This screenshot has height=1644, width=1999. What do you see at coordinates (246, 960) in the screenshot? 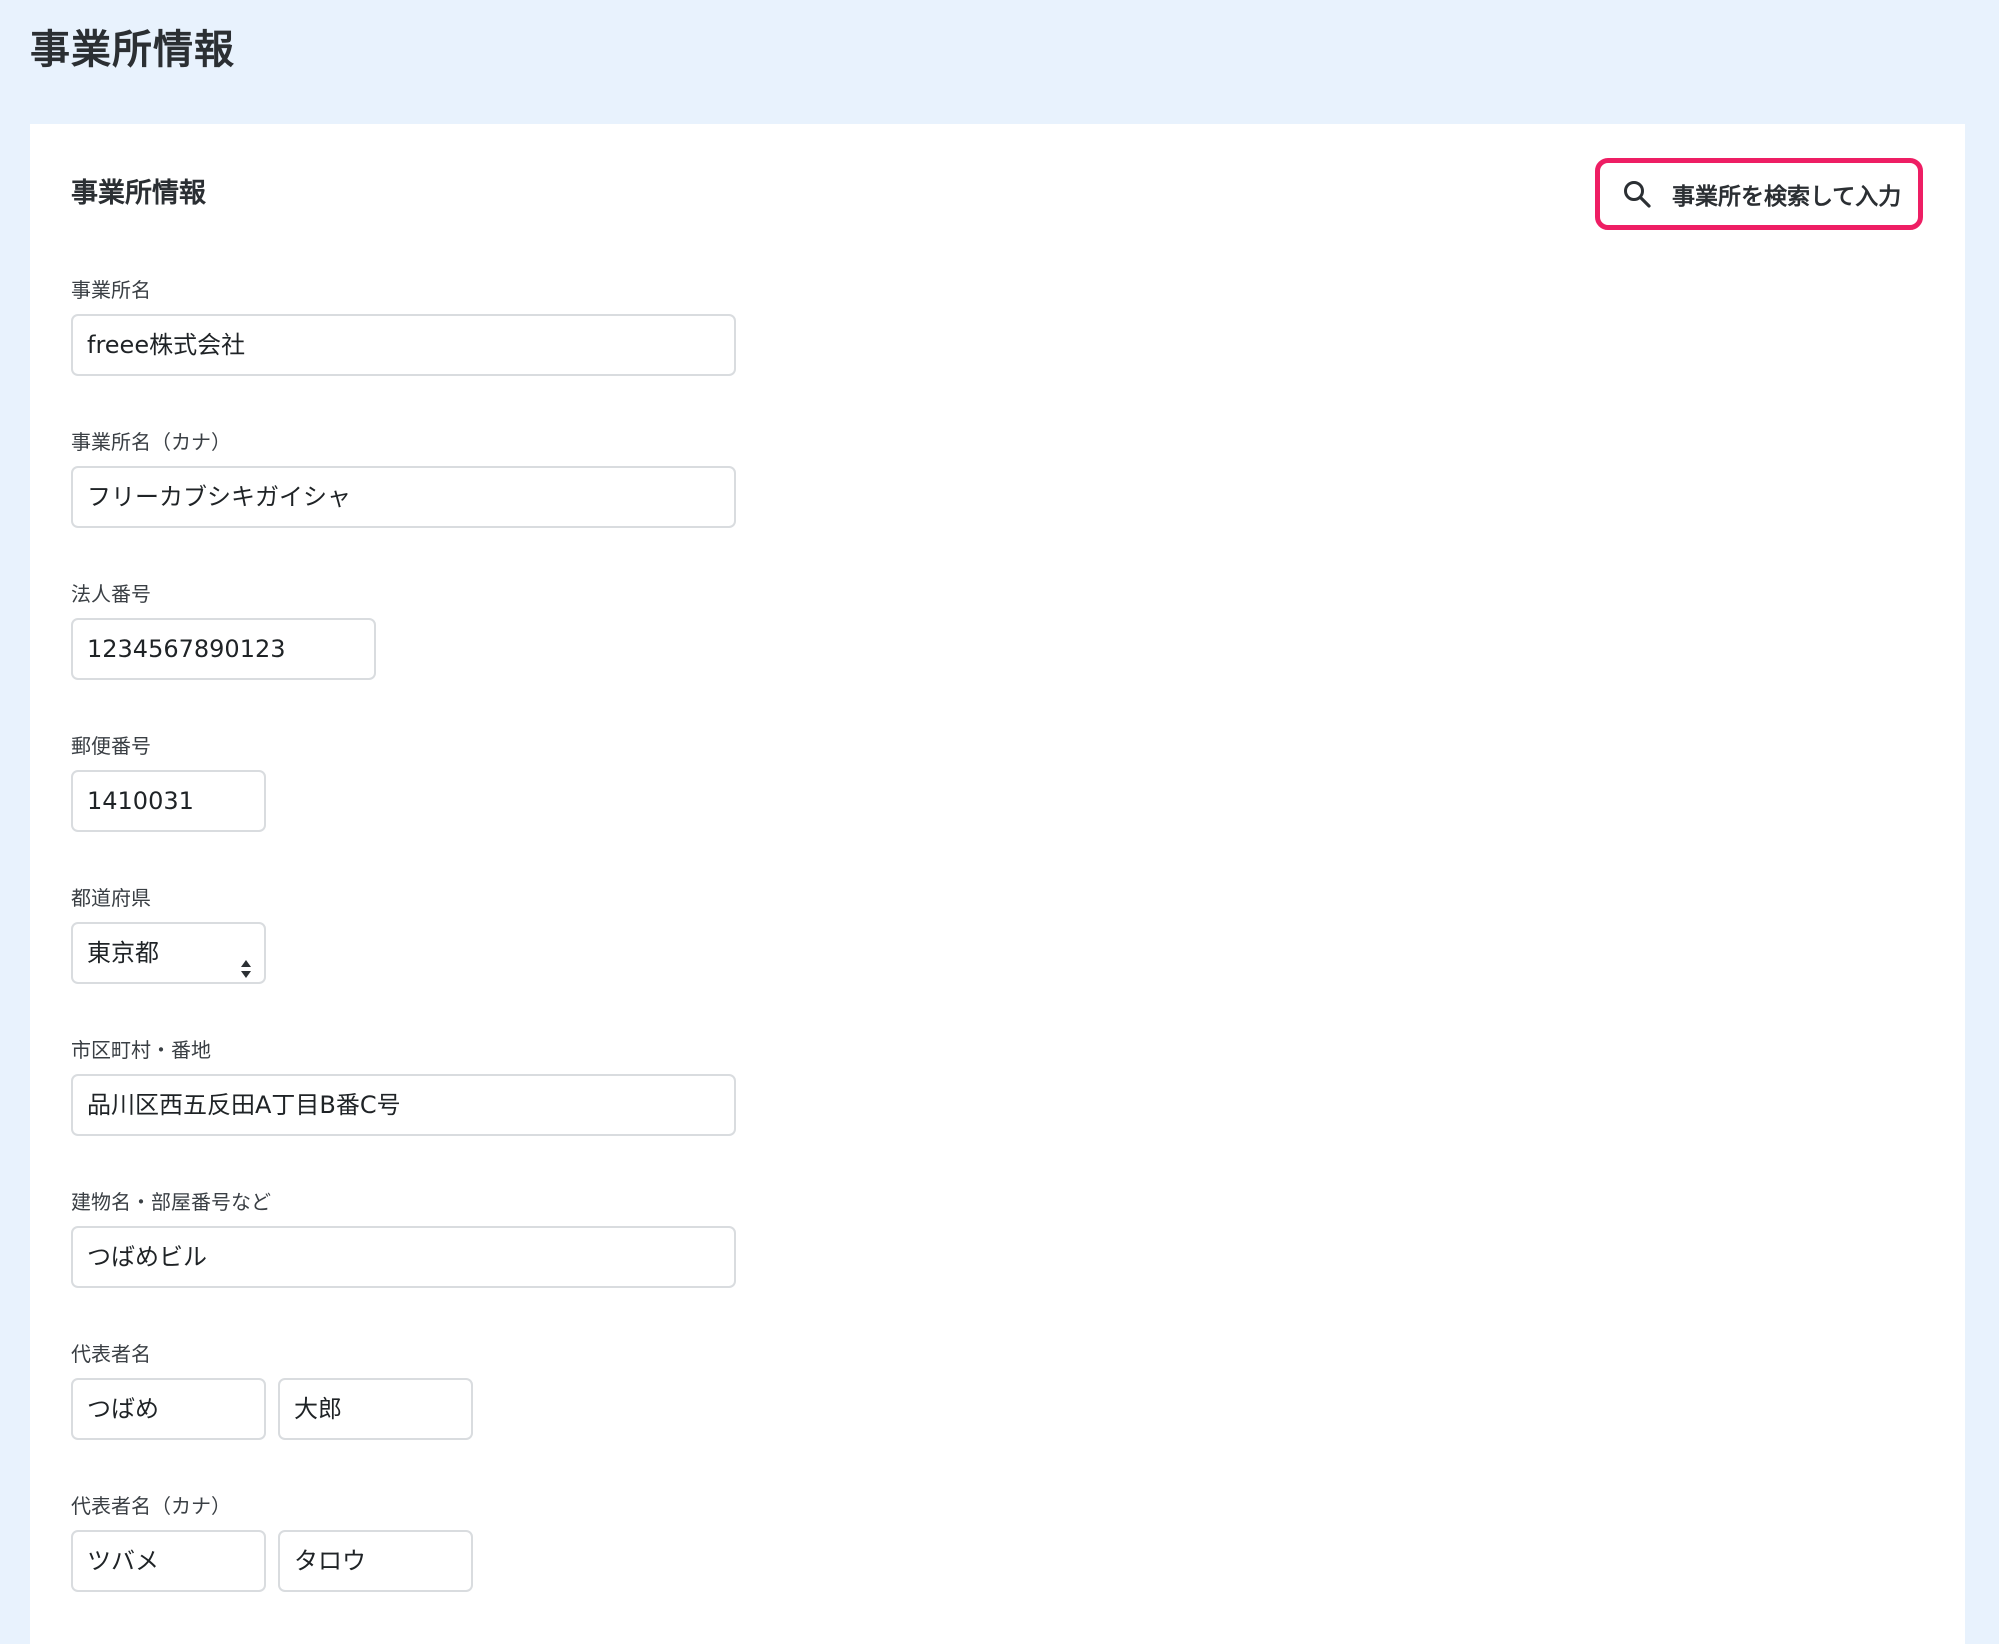
I see `select-arrows-icon` at bounding box center [246, 960].